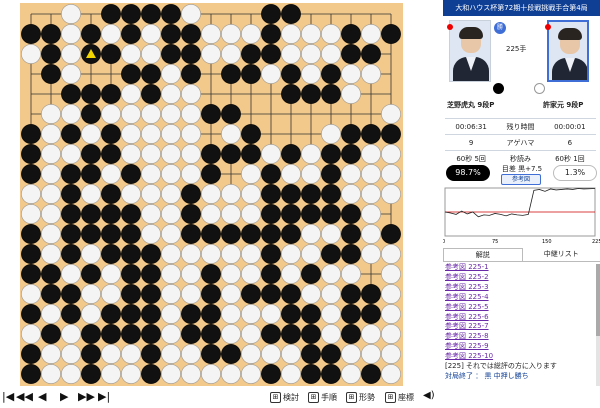 The height and width of the screenshot is (408, 600). I want to click on score-margin: 目差 黒+7.5, so click(522, 169).